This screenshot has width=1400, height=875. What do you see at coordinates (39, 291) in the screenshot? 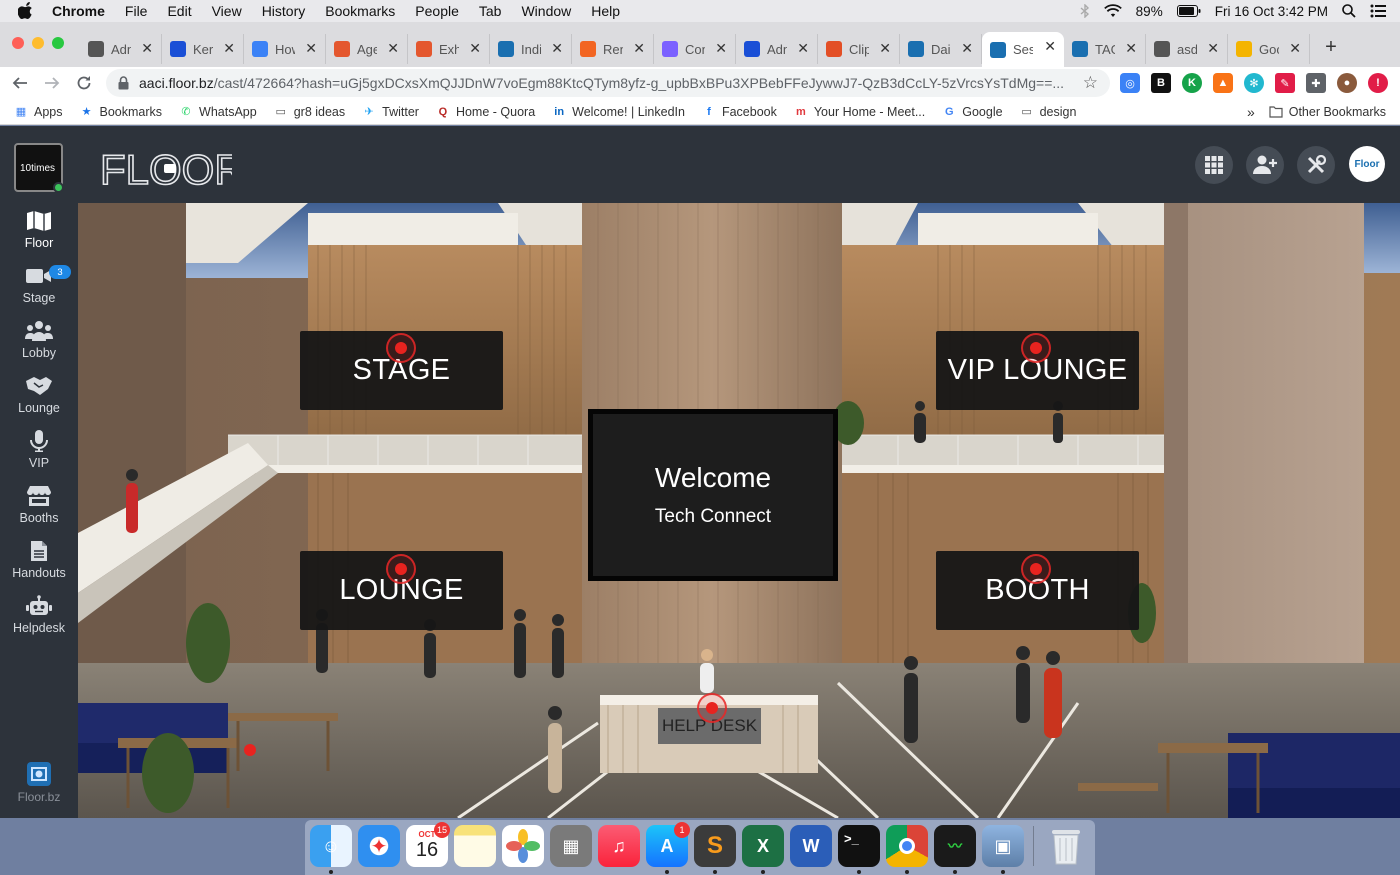
I see `sidebar-item-stage: Stage 3` at bounding box center [39, 291].